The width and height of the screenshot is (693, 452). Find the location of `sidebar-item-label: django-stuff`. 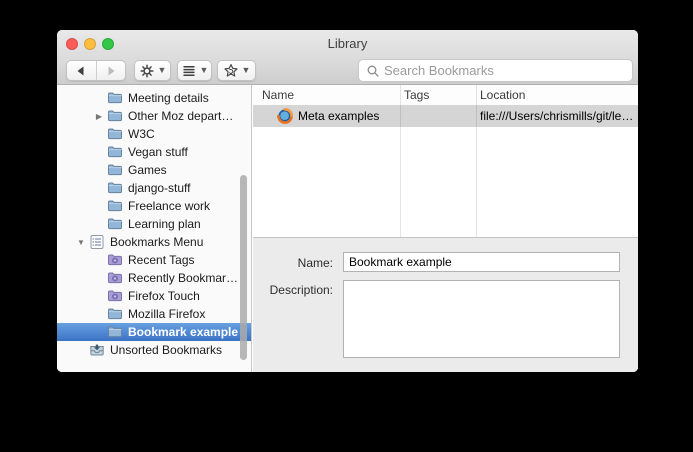

sidebar-item-label: django-stuff is located at coordinates (159, 188).